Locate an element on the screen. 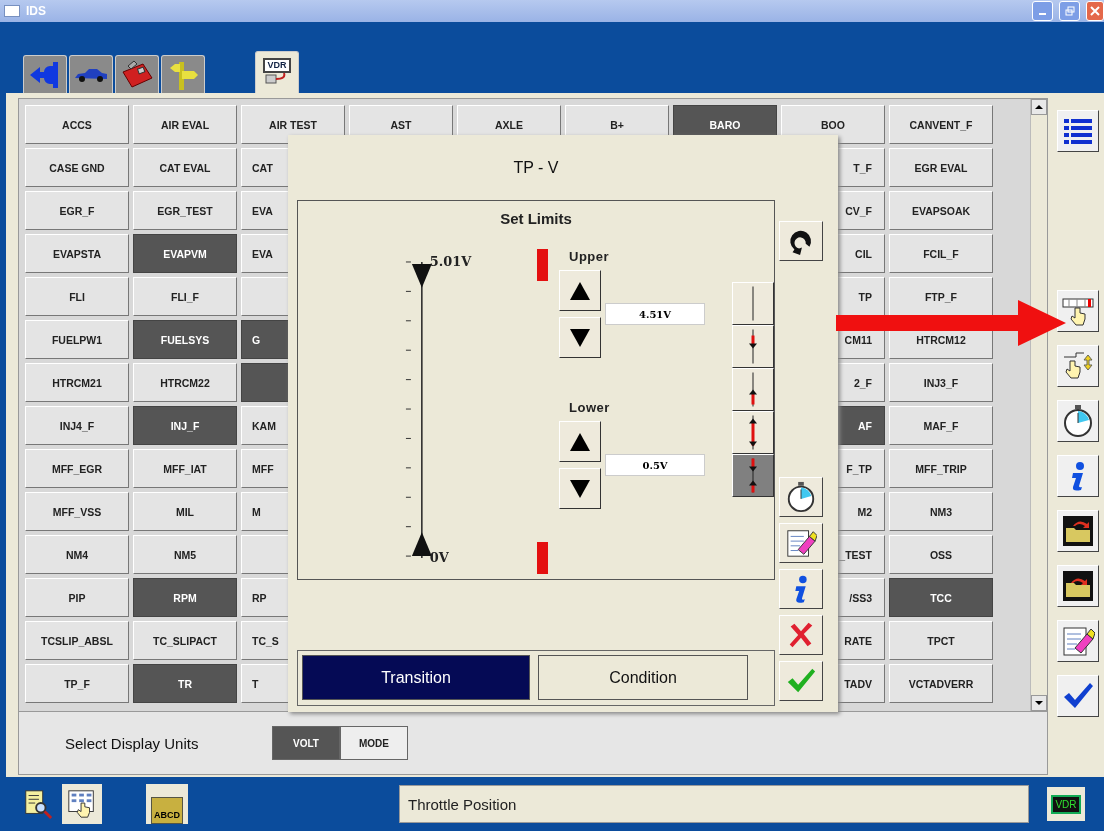  pid-button: MFF_EGR is located at coordinates (77, 468).